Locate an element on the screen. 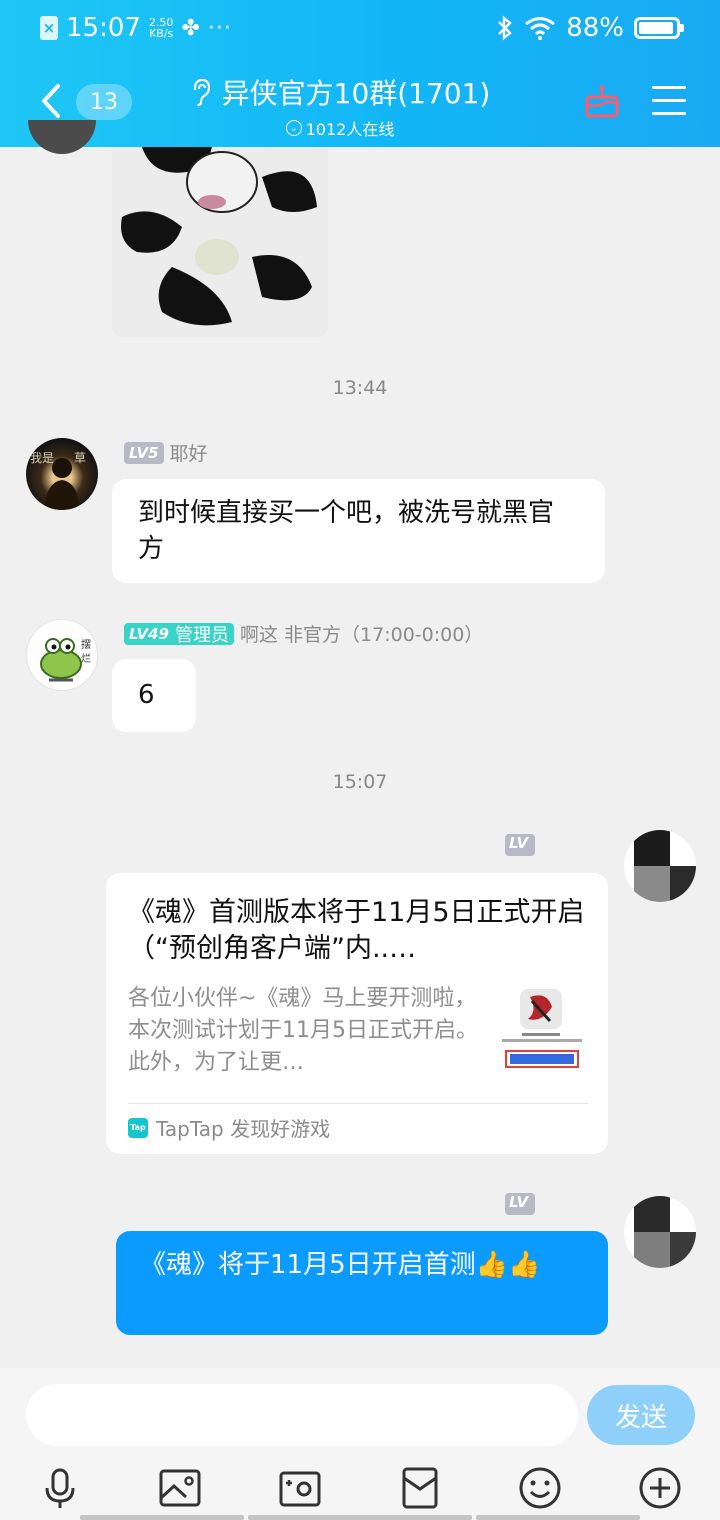  self-message-bubble: 《魂》将于11月5日开启首测👍👍 is located at coordinates (362, 1283).